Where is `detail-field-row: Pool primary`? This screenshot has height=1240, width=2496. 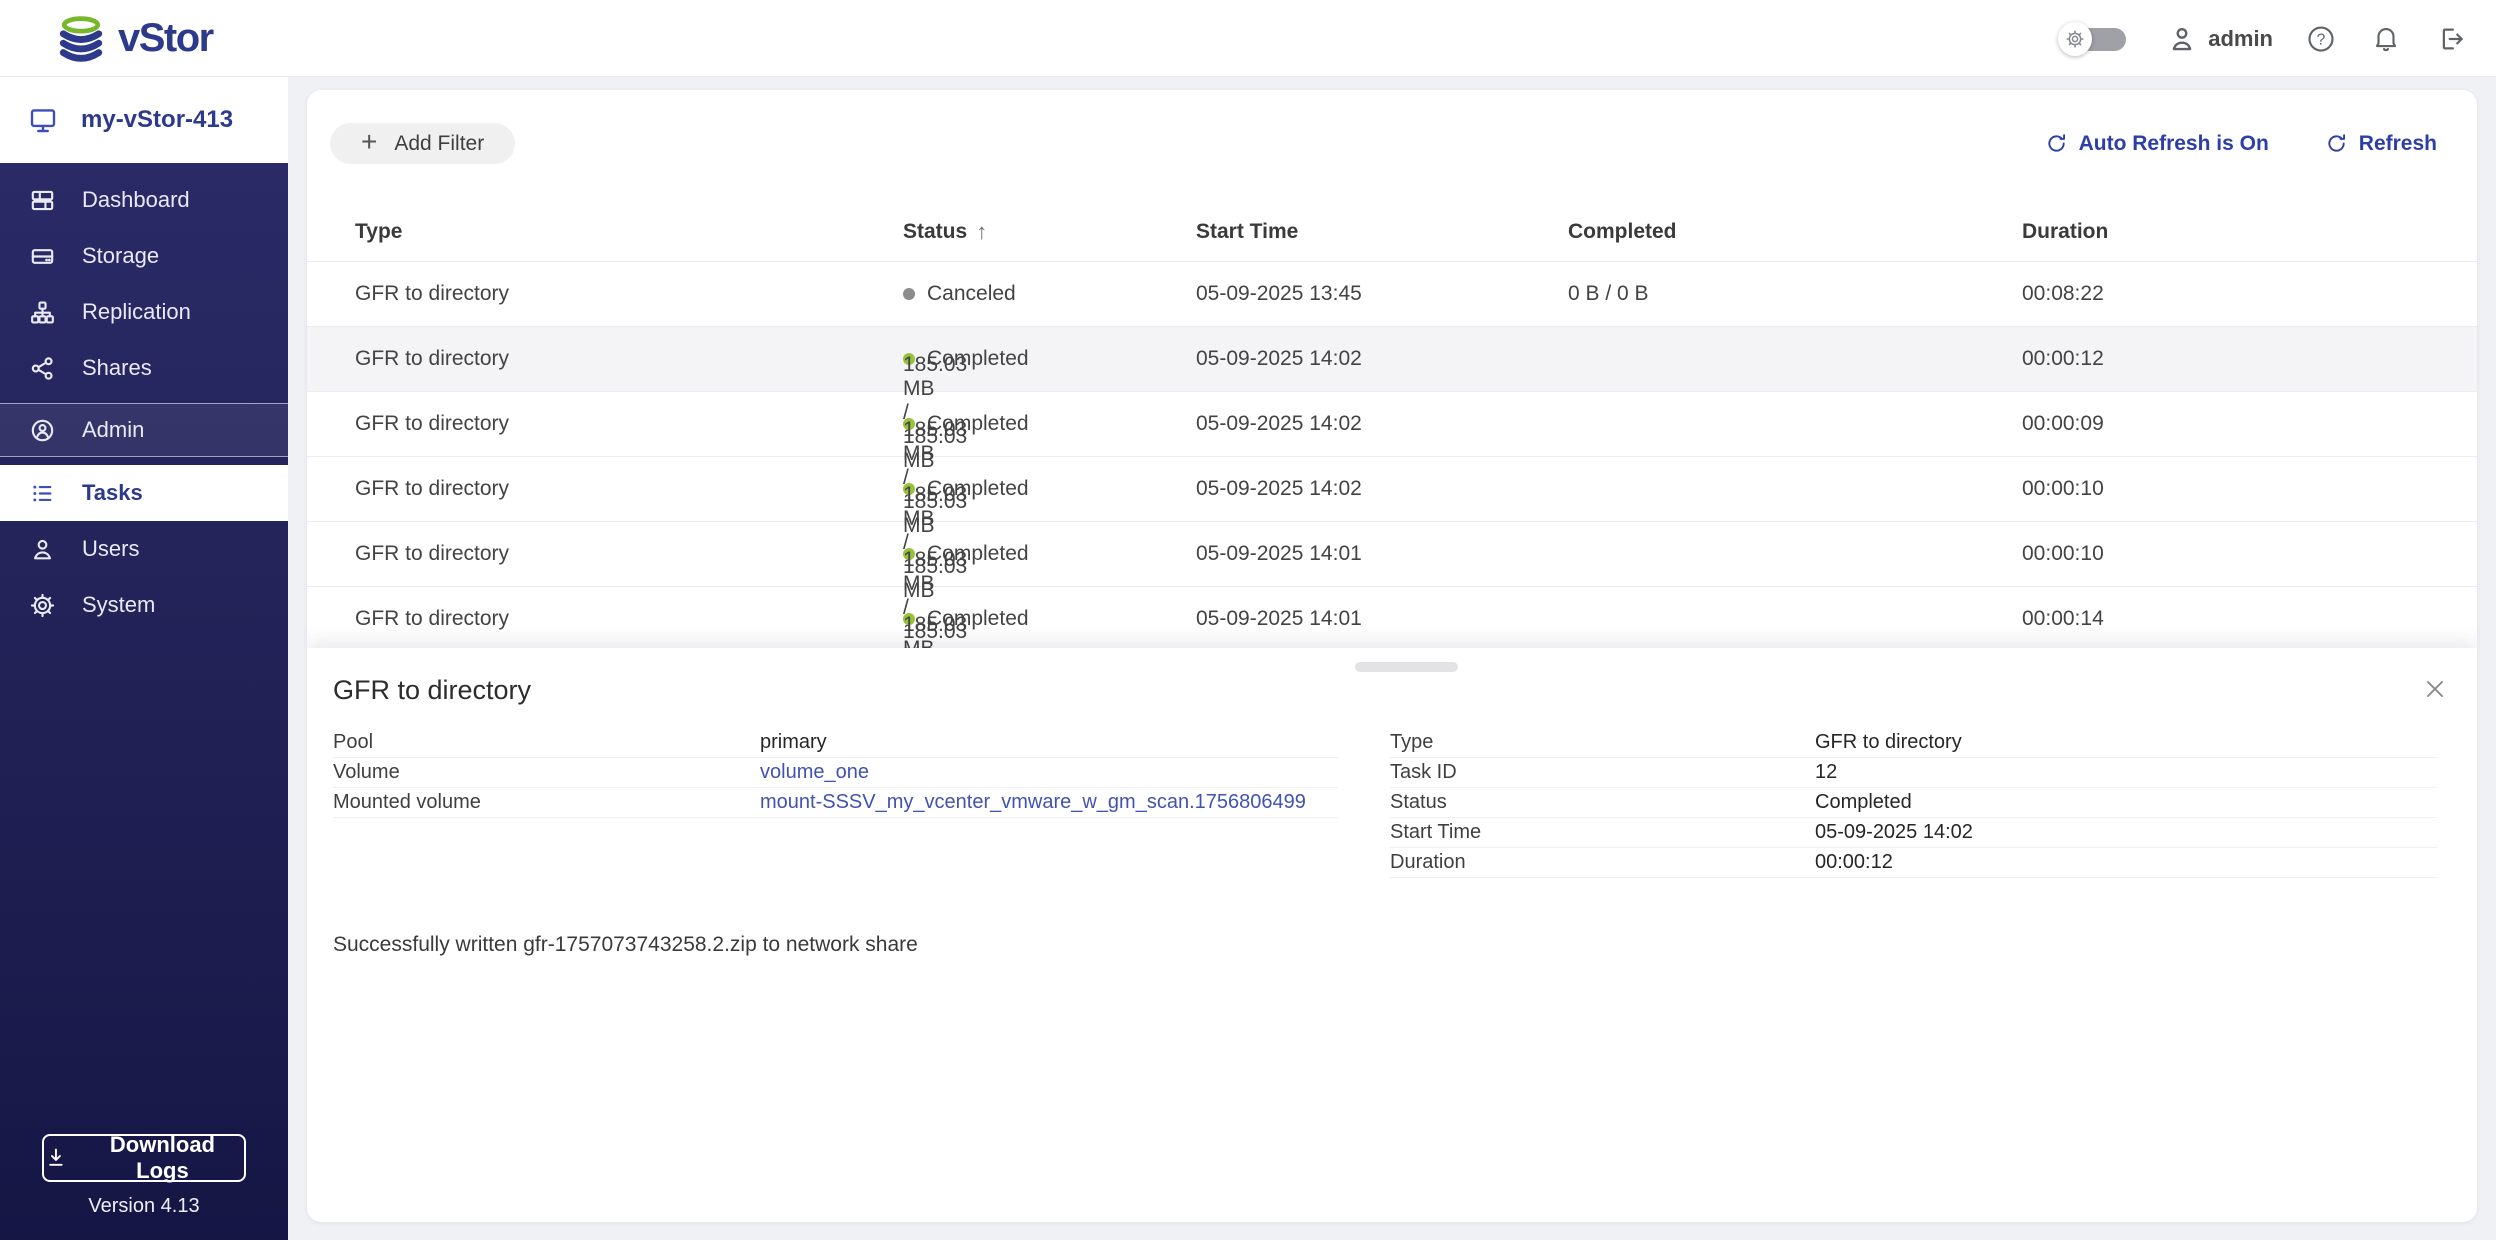 detail-field-row: Pool primary is located at coordinates (835, 743).